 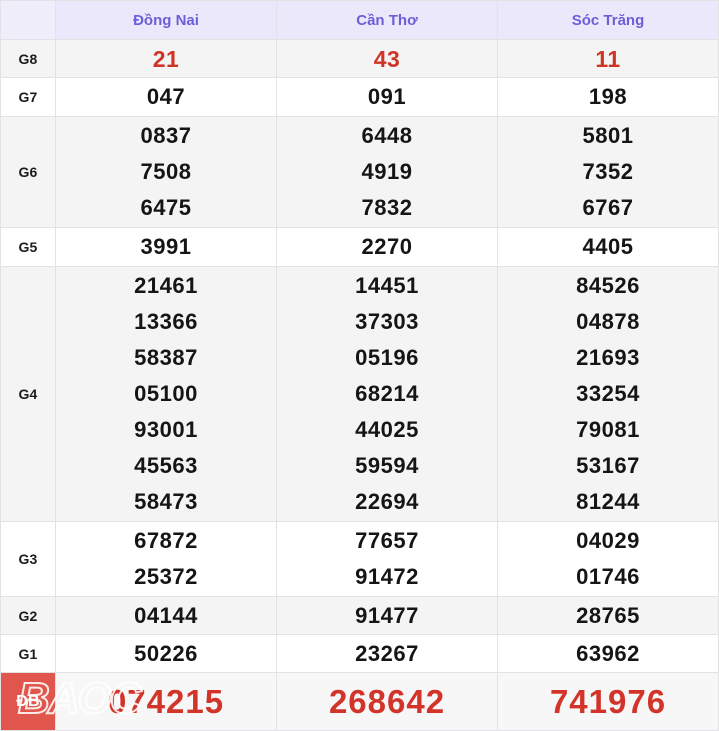 I want to click on prize-number: 091, so click(x=387, y=96).